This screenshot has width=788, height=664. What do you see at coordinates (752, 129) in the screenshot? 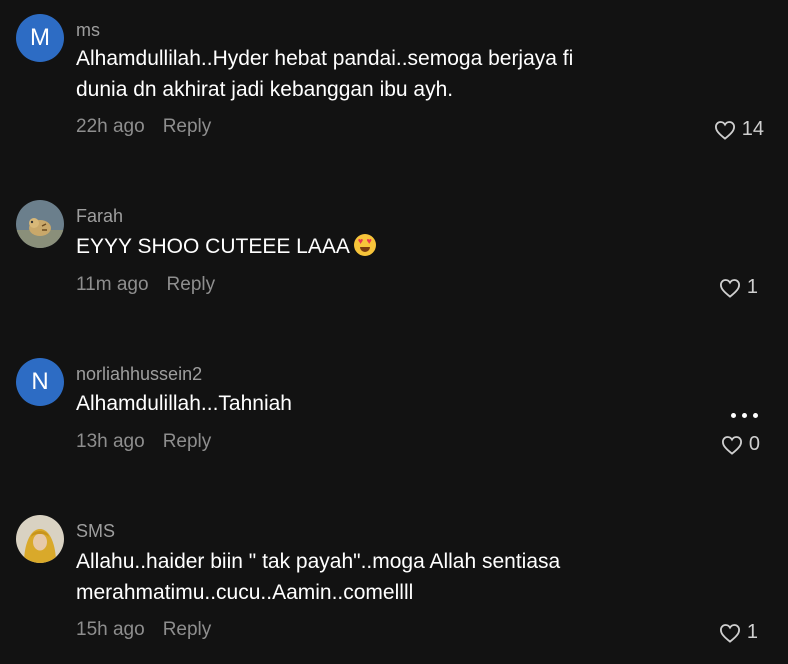
I see `like-count: 14` at bounding box center [752, 129].